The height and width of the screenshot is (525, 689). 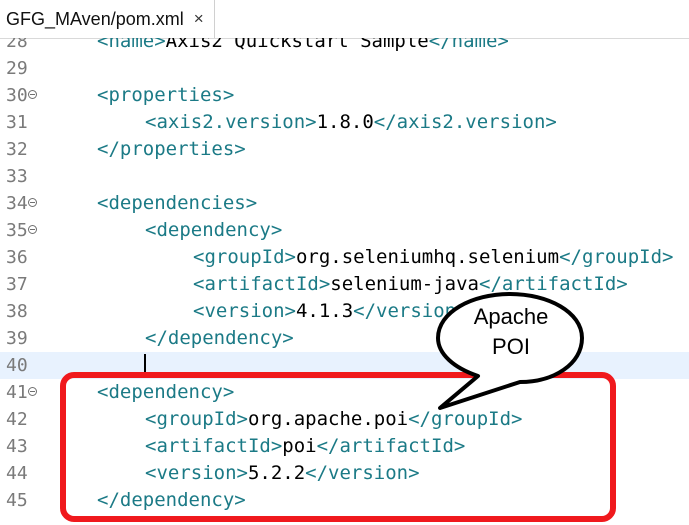 I want to click on code-line: 29, so click(x=344, y=68).